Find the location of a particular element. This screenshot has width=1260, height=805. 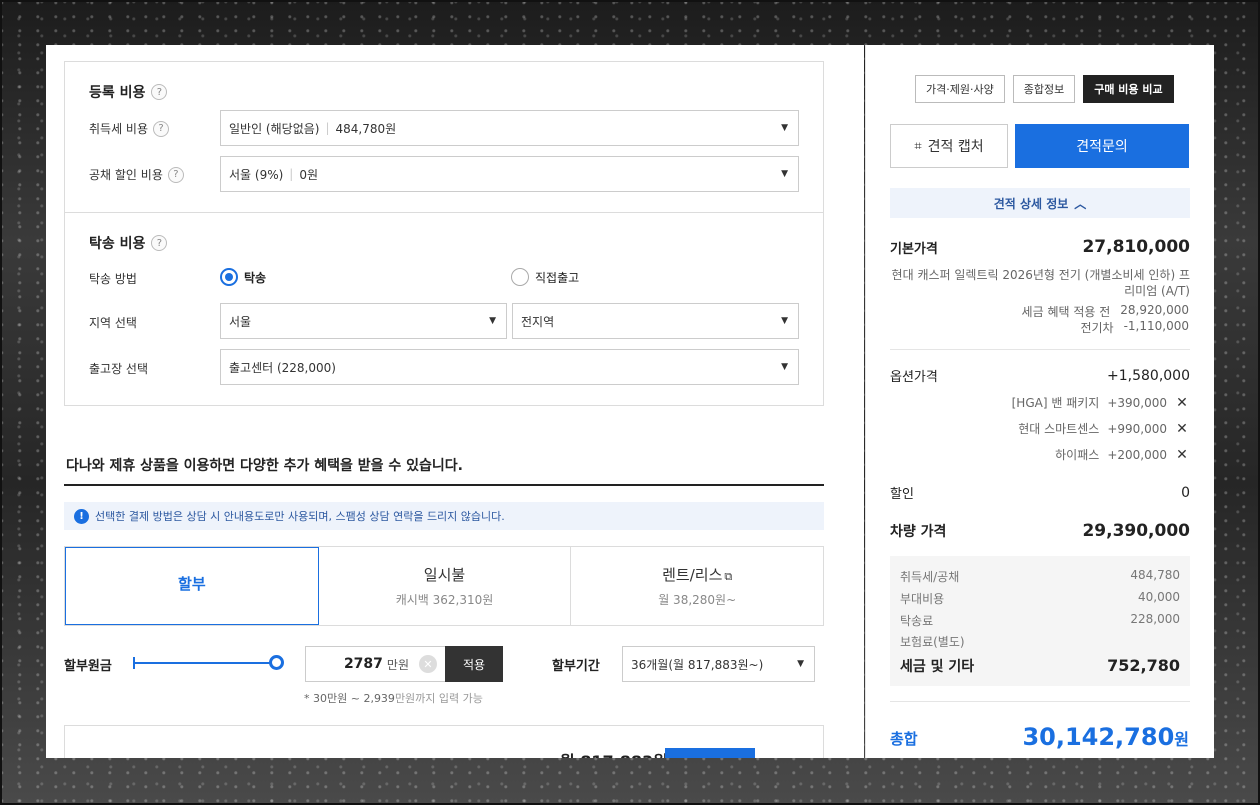

region-sub-select: 전지역 ▼ is located at coordinates (655, 321).